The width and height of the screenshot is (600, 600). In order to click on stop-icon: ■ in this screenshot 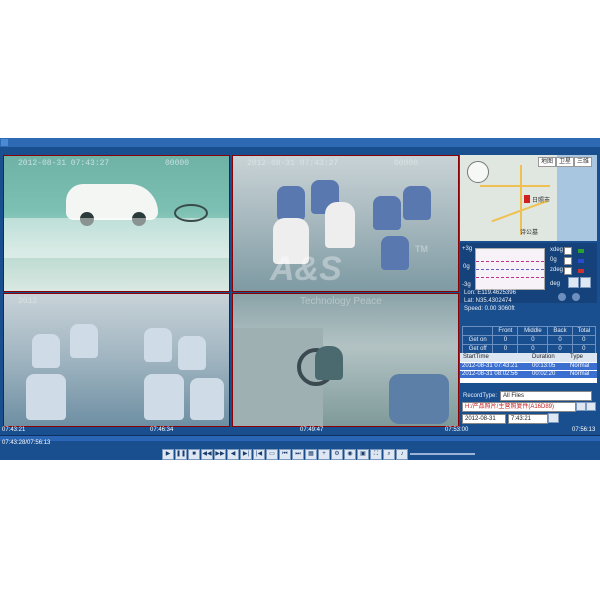, I will do `click(194, 454)`.